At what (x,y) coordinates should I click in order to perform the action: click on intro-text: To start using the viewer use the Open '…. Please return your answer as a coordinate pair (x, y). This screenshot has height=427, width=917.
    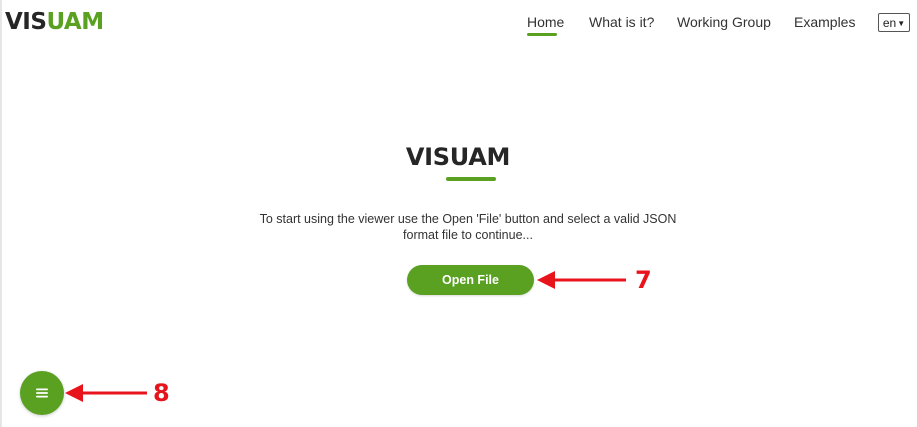
    Looking at the image, I should click on (468, 227).